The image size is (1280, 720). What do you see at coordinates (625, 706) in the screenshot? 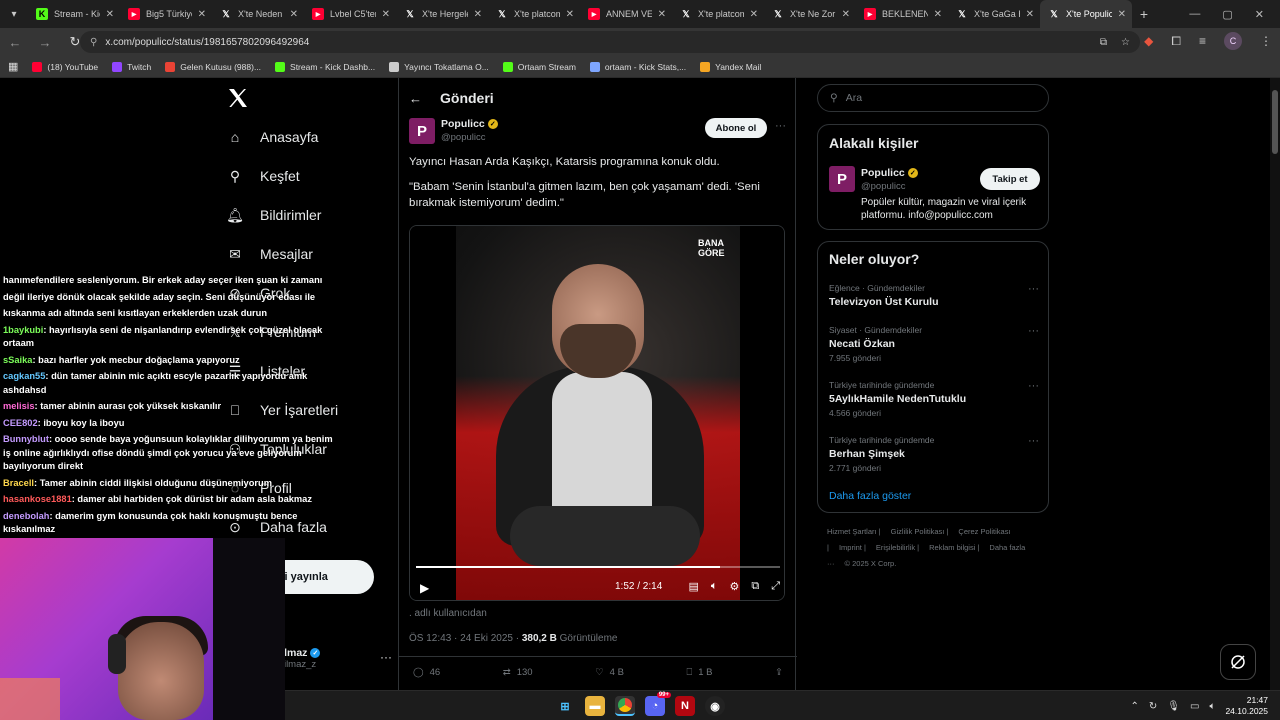
I see `chrome-icon` at bounding box center [625, 706].